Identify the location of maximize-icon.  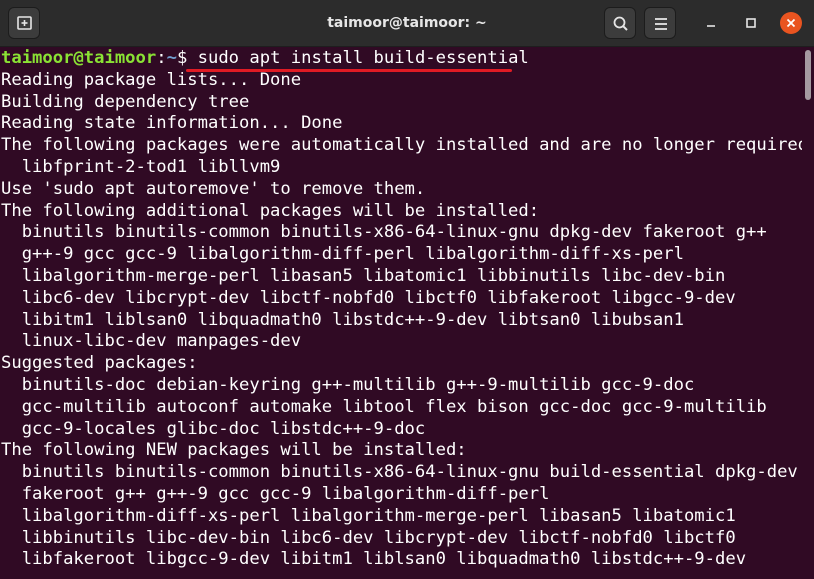
(751, 23).